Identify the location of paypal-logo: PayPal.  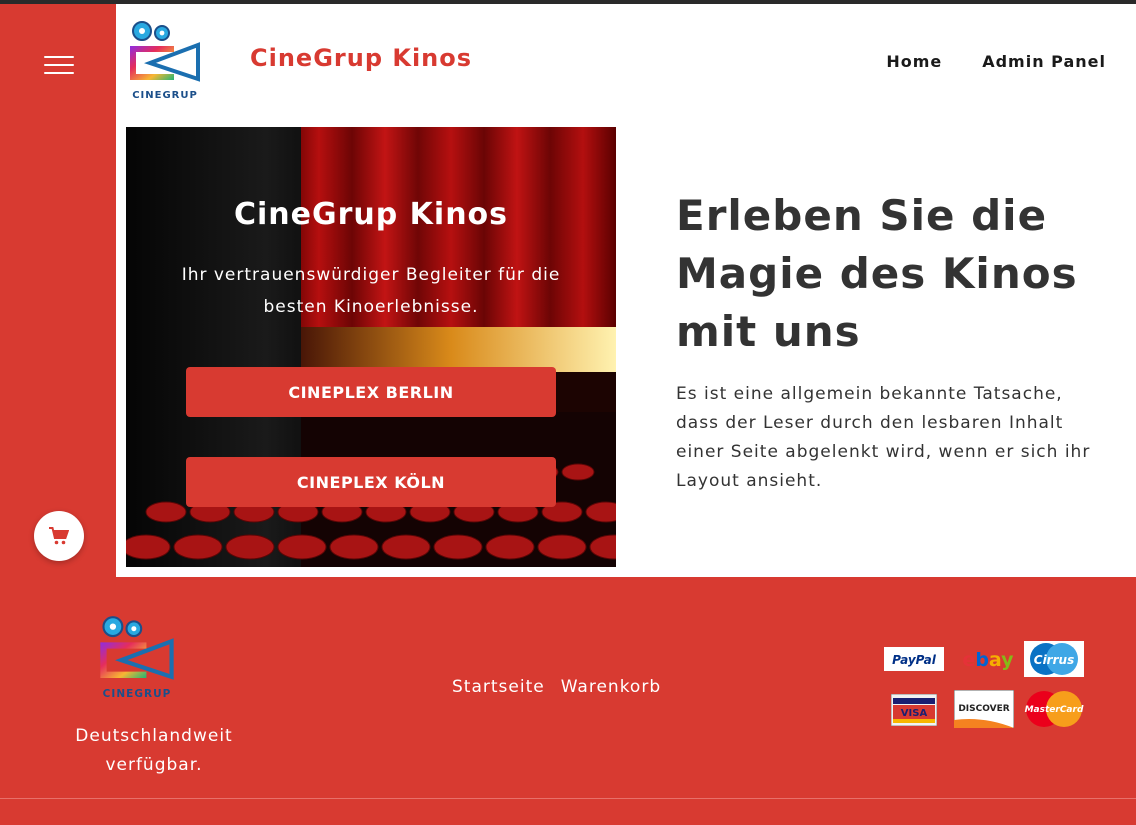
(914, 659).